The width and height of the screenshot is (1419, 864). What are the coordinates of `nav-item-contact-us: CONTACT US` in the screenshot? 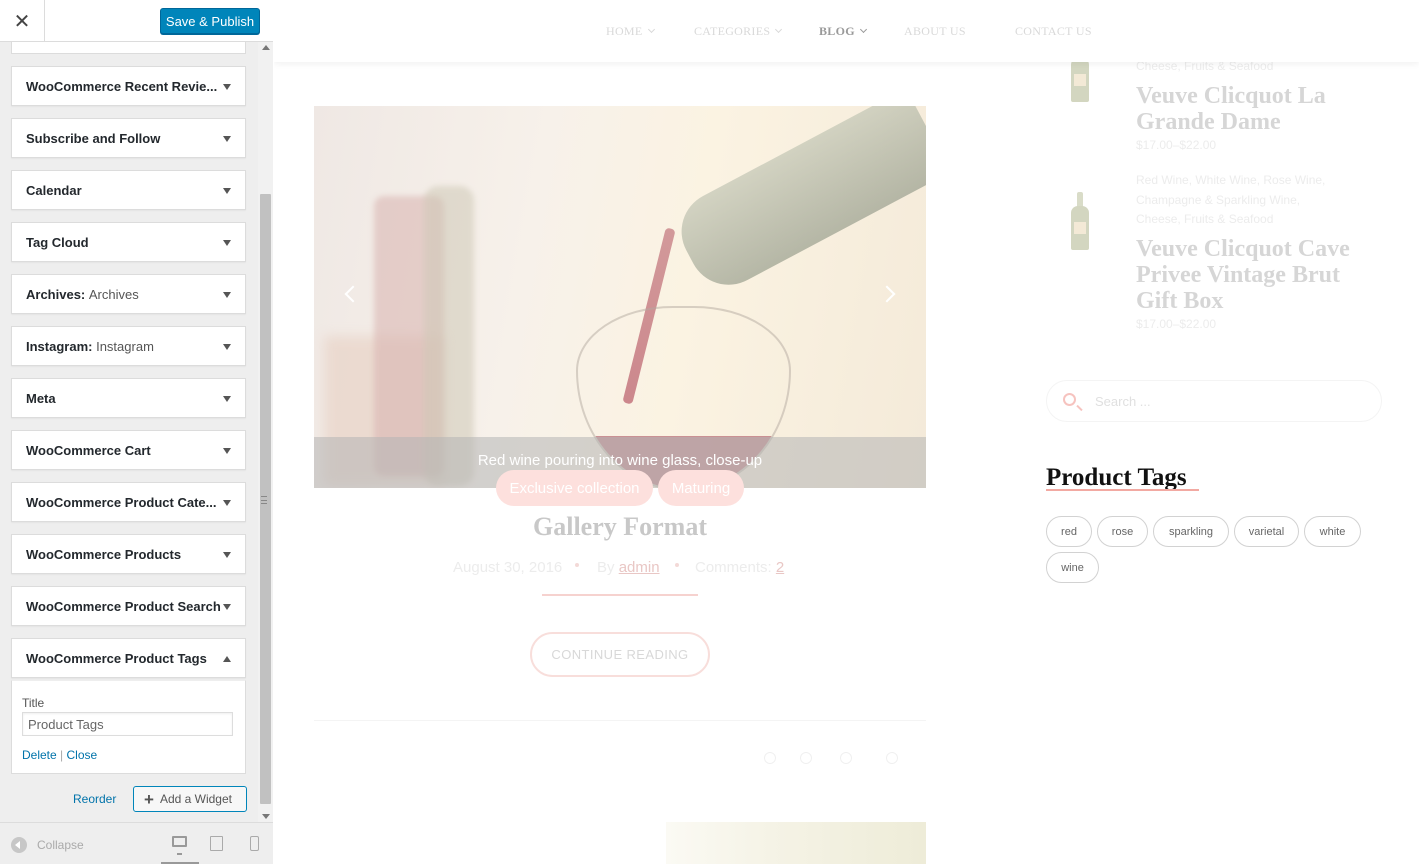 It's located at (1053, 31).